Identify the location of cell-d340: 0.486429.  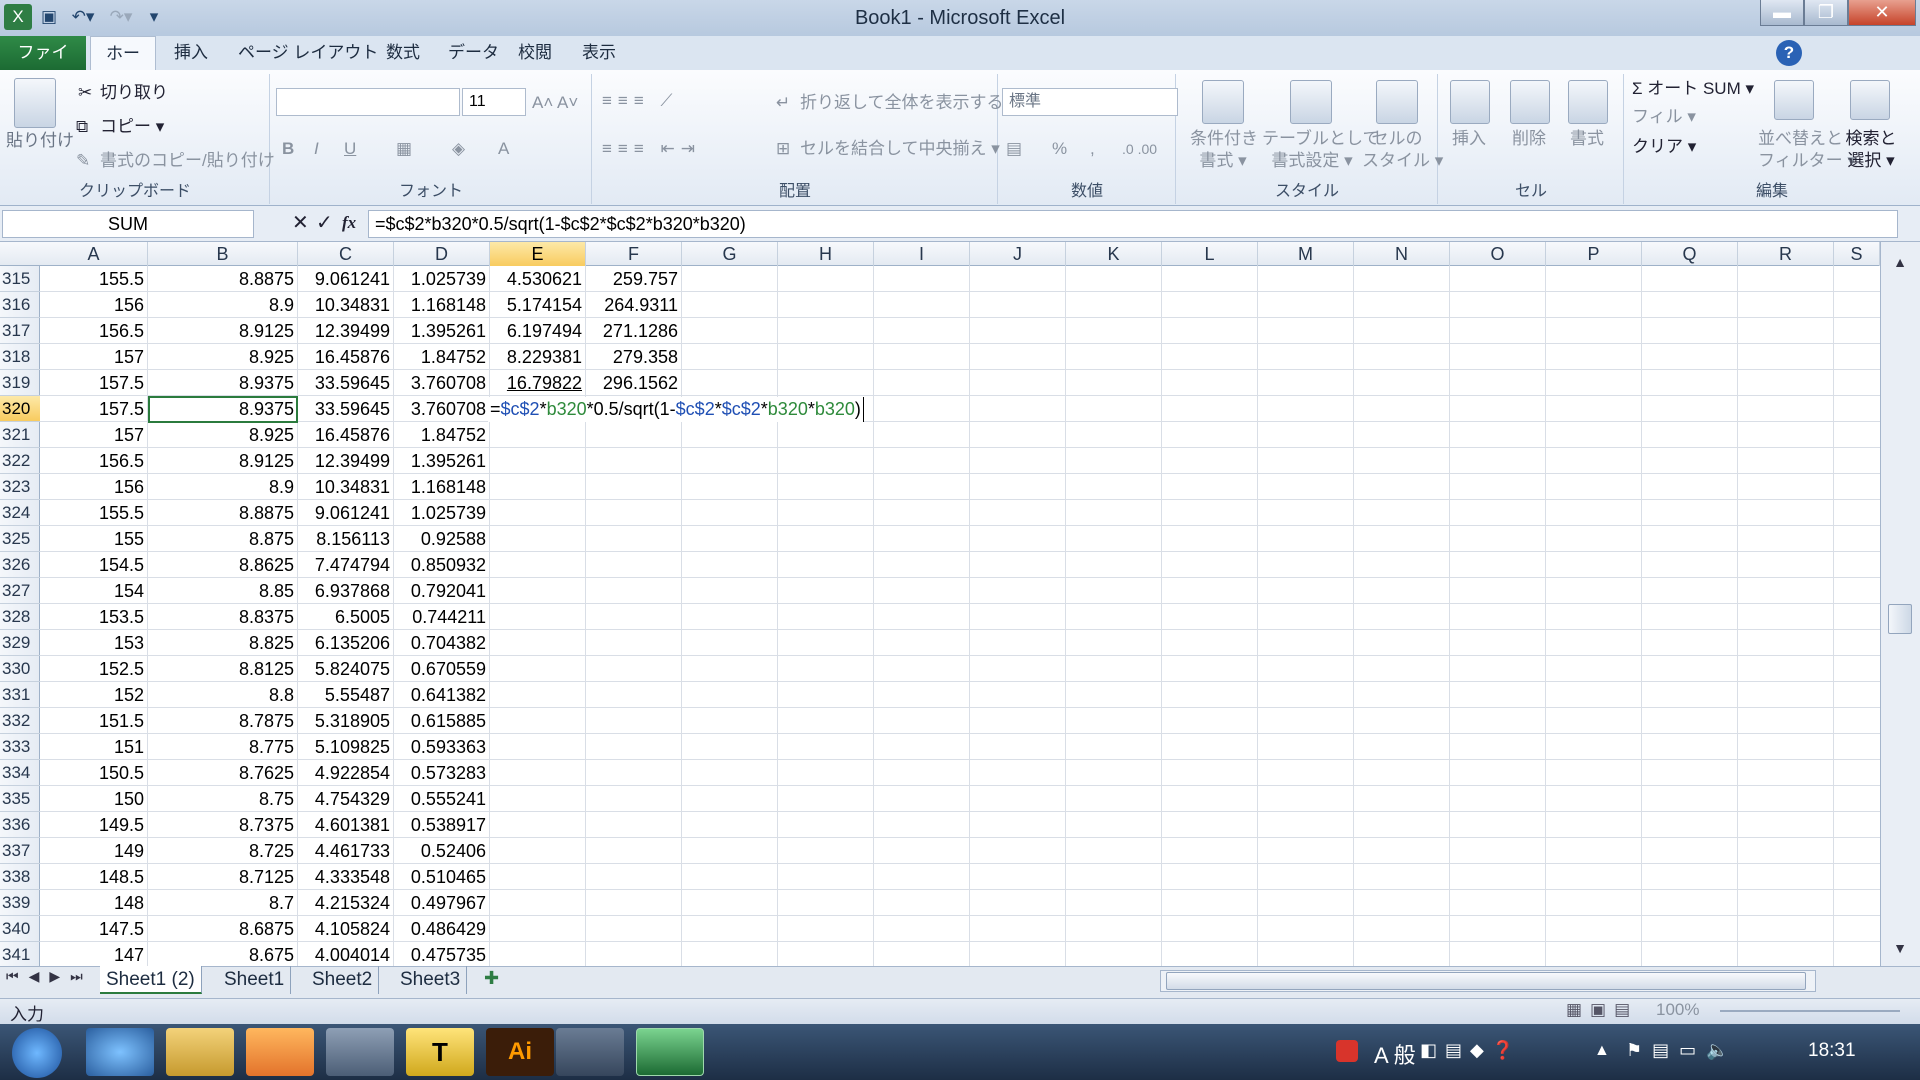
(442, 929).